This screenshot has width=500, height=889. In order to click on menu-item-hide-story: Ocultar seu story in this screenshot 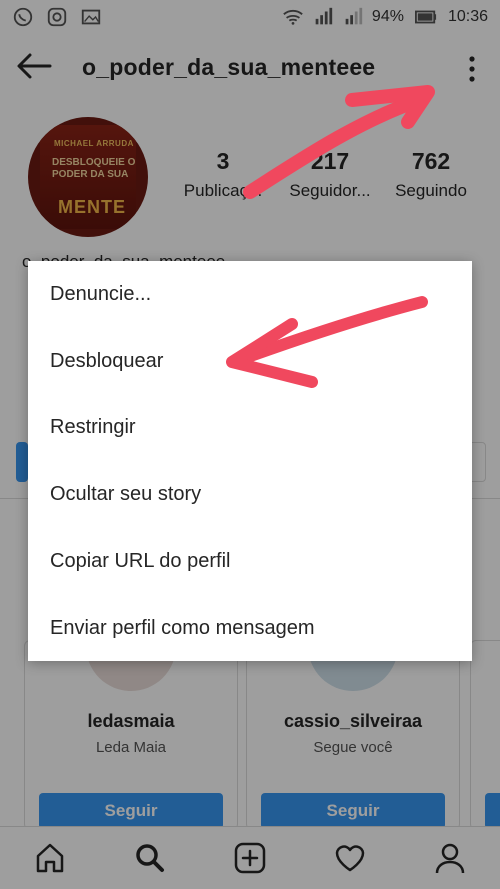, I will do `click(250, 494)`.